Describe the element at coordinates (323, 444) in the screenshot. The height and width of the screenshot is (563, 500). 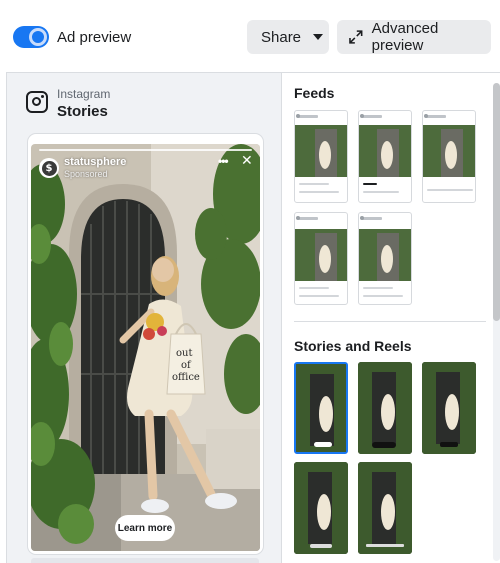
I see `thumb-cta` at that location.